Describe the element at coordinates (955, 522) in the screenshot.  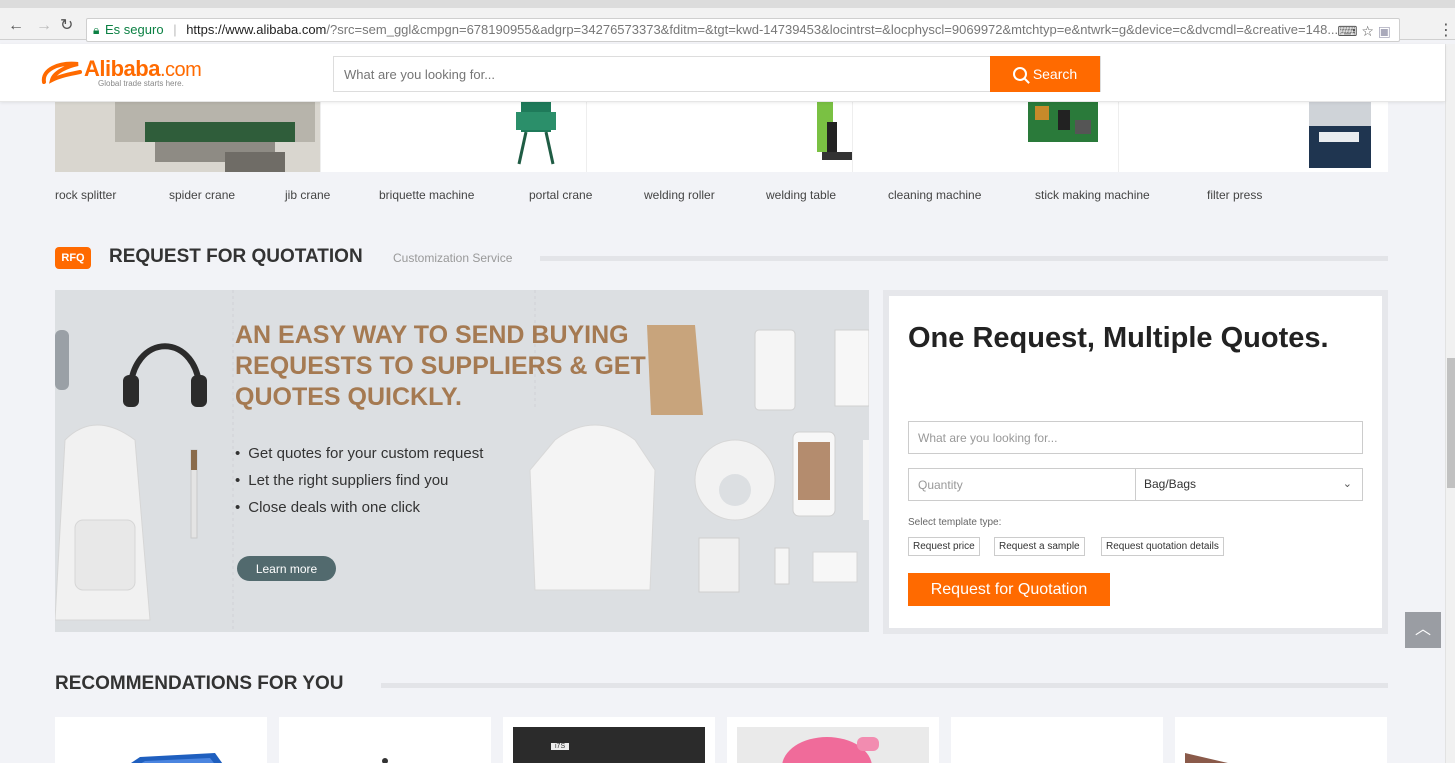
I see `template-type-label: Select template type:` at that location.